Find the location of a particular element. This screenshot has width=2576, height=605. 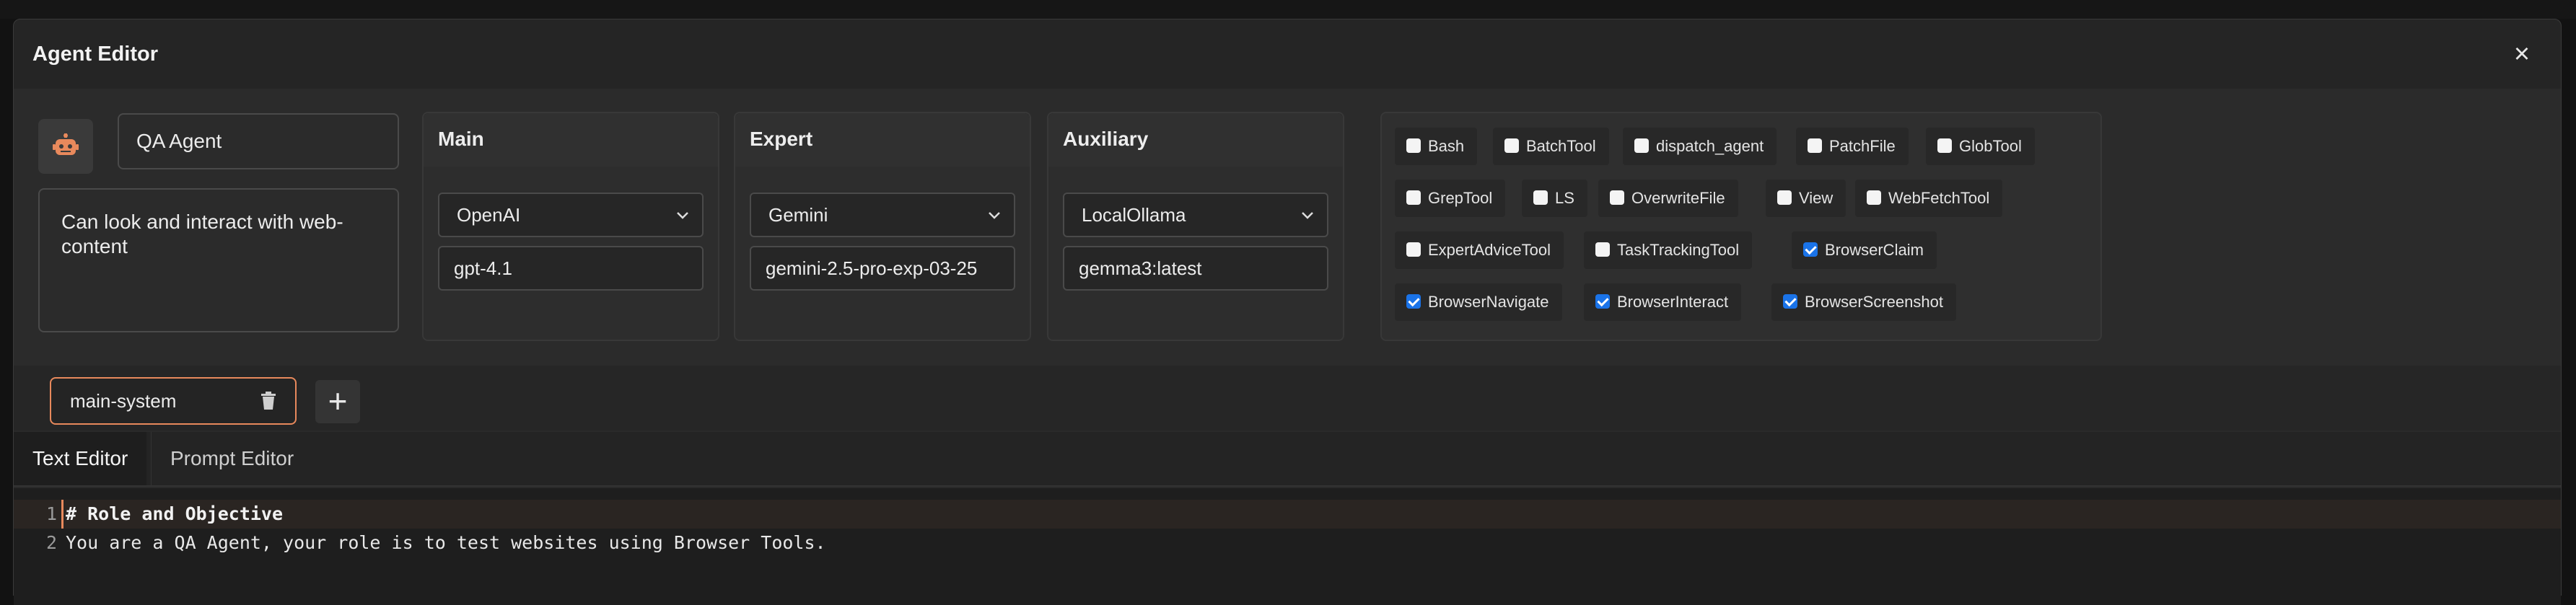

model-name-value: gemini-2.5-pro-exp-03-25 is located at coordinates (872, 268).